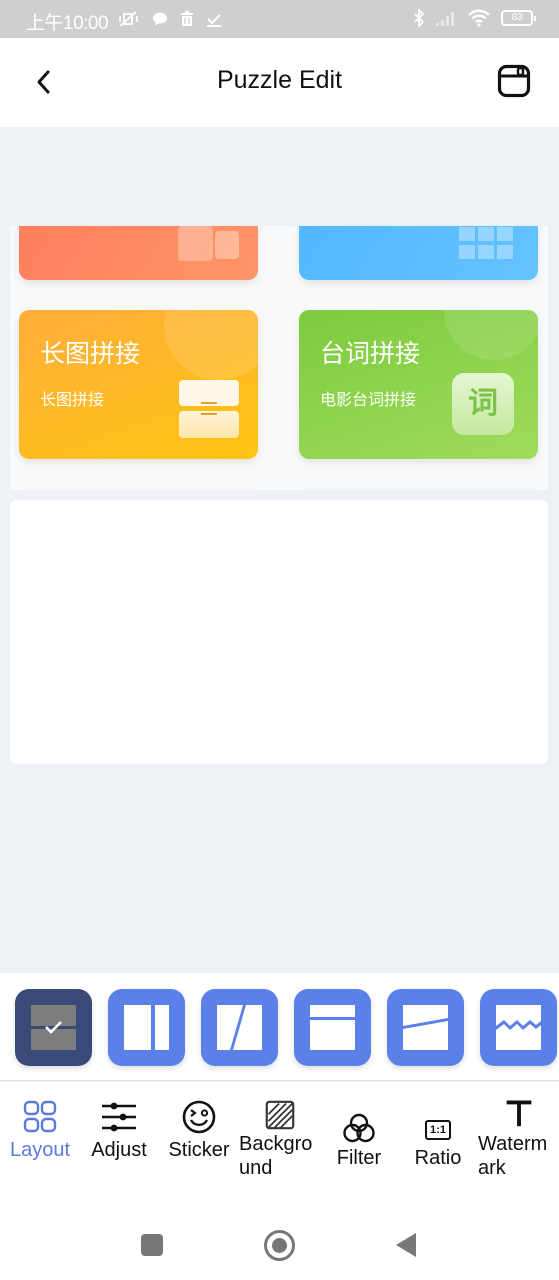 The image size is (559, 1280). I want to click on card-subtitle: 电影台词拼接, so click(368, 399).